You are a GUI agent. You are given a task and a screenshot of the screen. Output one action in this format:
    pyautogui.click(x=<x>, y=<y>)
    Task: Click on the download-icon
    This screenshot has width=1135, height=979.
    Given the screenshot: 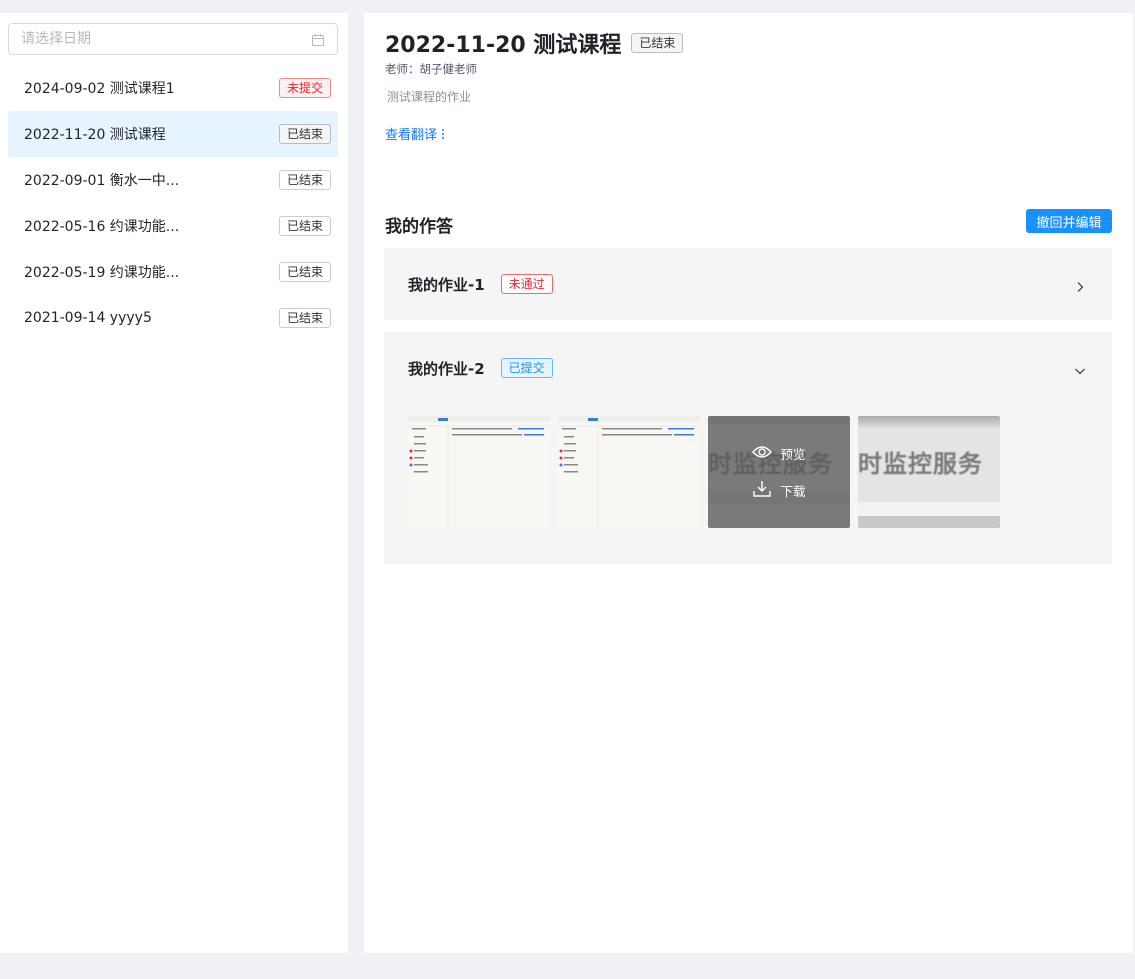 What is the action you would take?
    pyautogui.click(x=762, y=490)
    